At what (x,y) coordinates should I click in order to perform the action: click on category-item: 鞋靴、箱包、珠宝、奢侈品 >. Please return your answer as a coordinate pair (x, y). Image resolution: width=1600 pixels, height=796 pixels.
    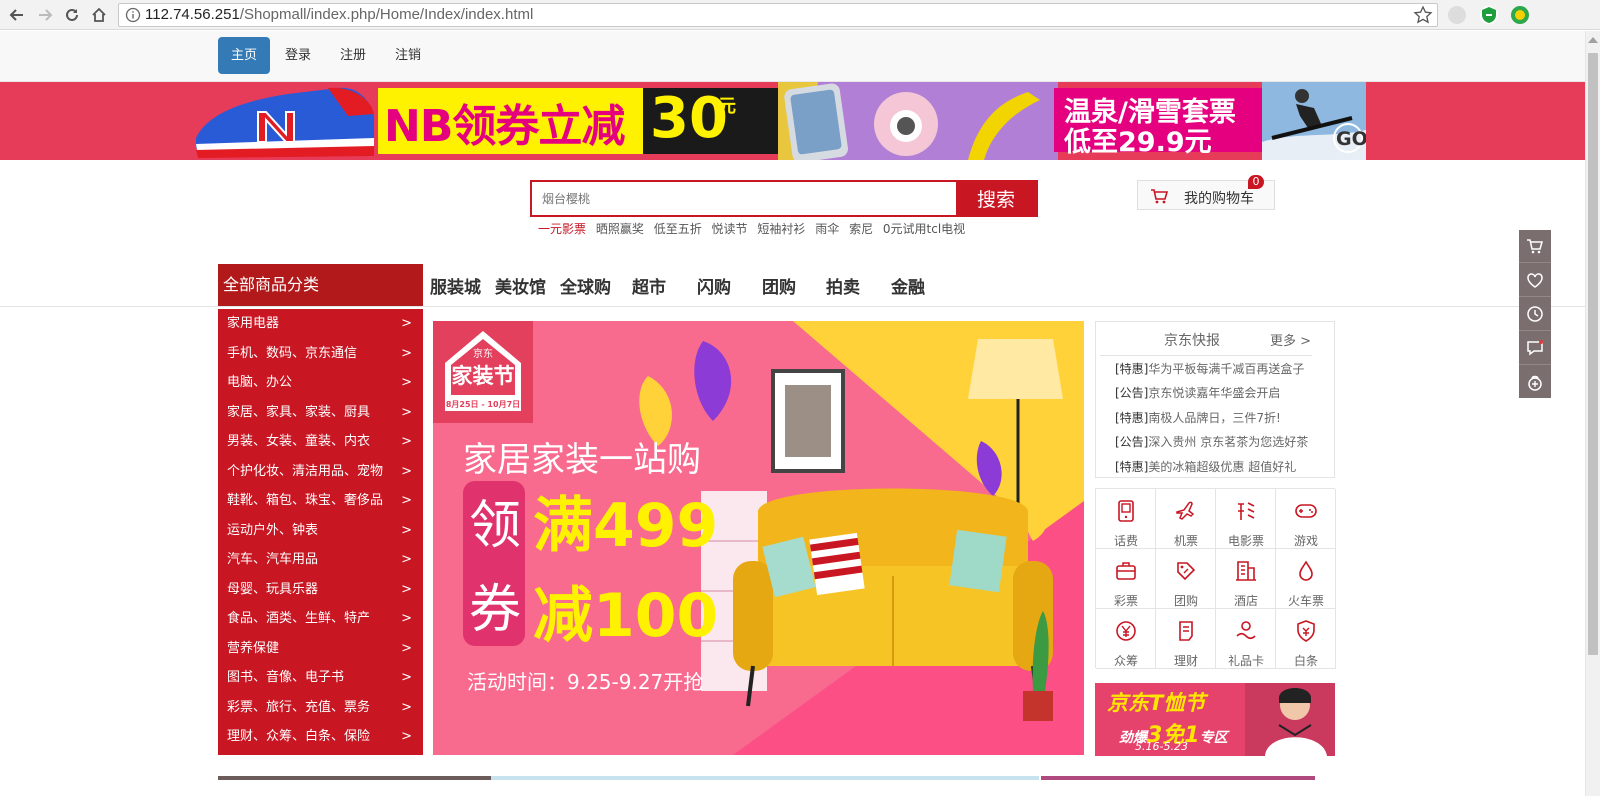
    Looking at the image, I should click on (320, 500).